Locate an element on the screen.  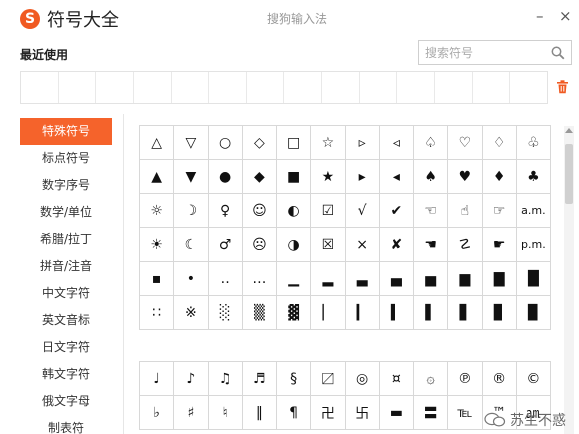
scrollbar is located at coordinates (569, 280).